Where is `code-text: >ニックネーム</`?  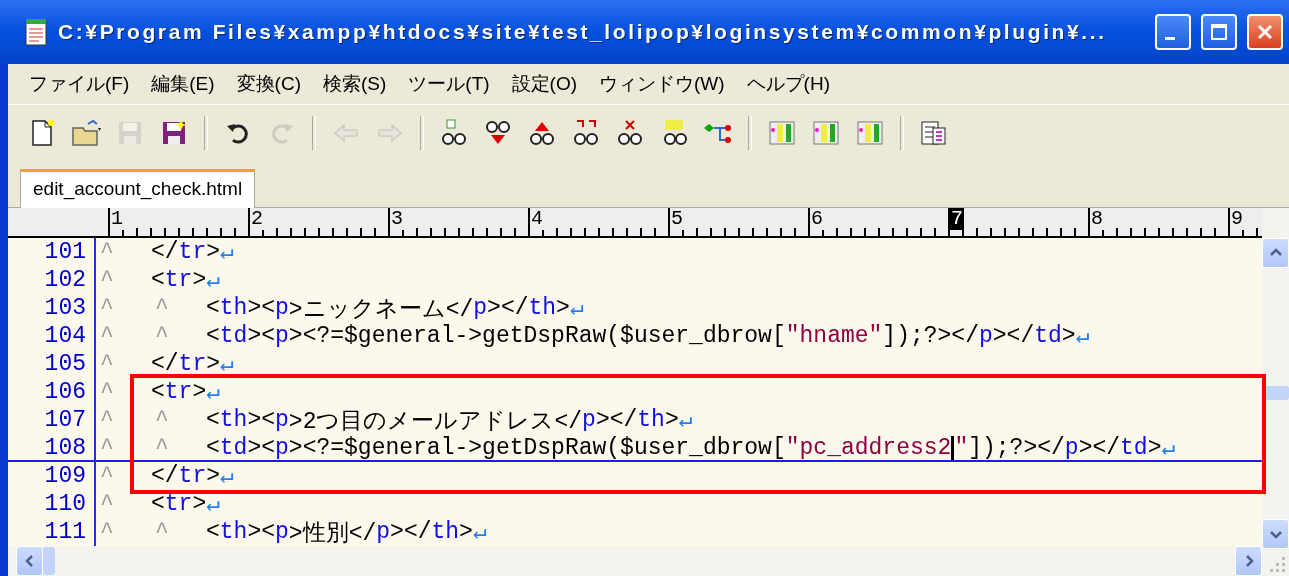 code-text: >ニックネーム</ is located at coordinates (381, 309).